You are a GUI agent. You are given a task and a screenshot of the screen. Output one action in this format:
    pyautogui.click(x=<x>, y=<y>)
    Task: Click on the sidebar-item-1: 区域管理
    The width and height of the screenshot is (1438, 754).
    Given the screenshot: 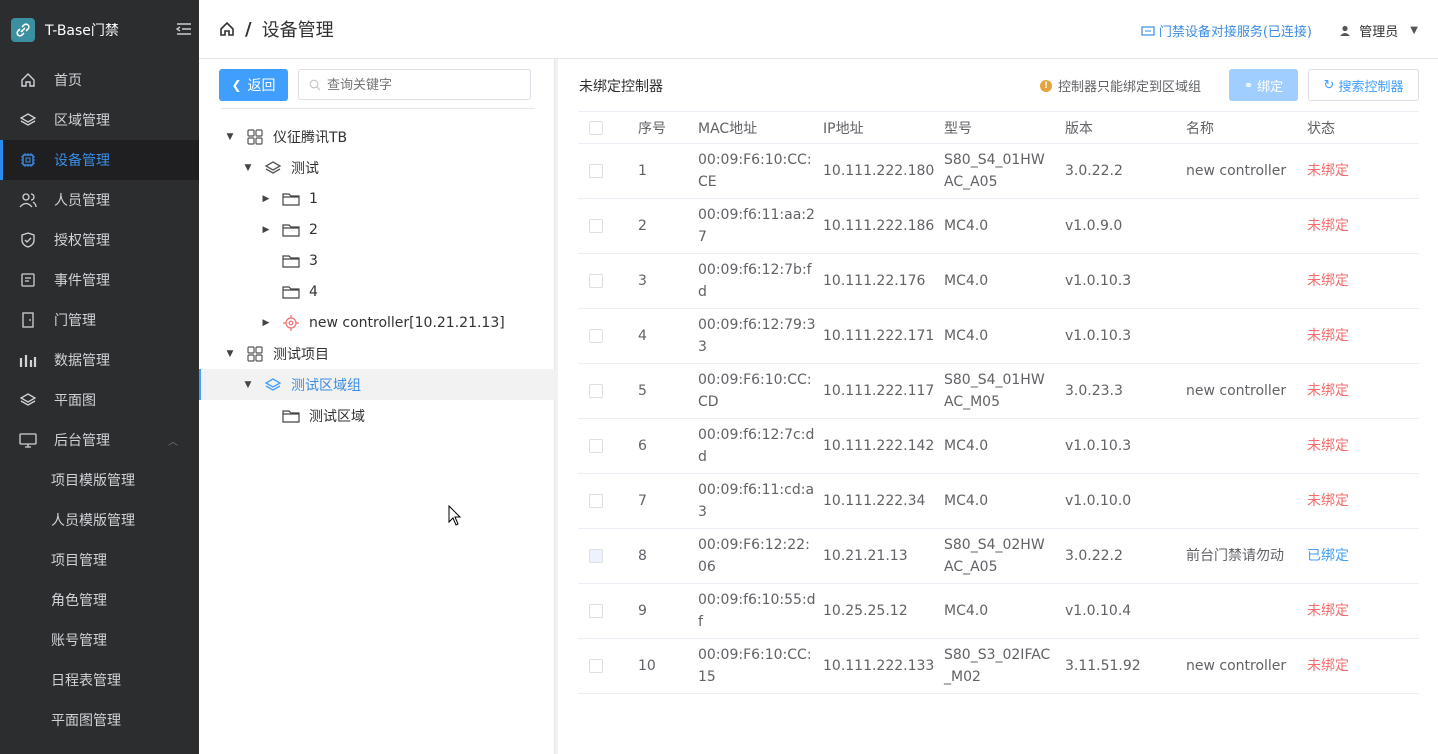 What is the action you would take?
    pyautogui.click(x=99, y=120)
    